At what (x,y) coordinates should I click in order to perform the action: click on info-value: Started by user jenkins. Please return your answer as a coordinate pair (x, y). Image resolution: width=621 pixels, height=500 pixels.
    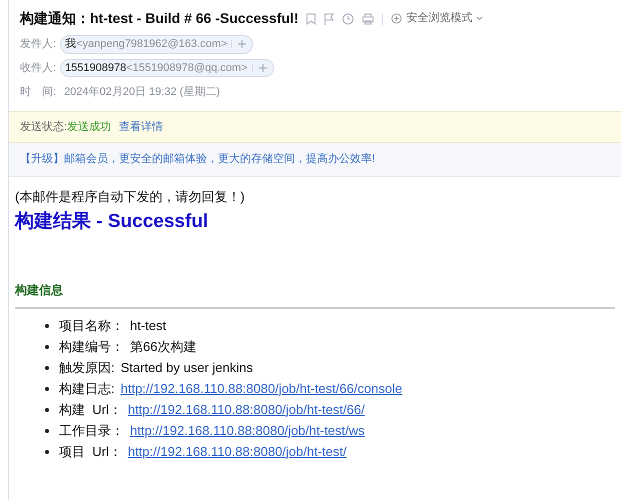
    Looking at the image, I should click on (186, 367).